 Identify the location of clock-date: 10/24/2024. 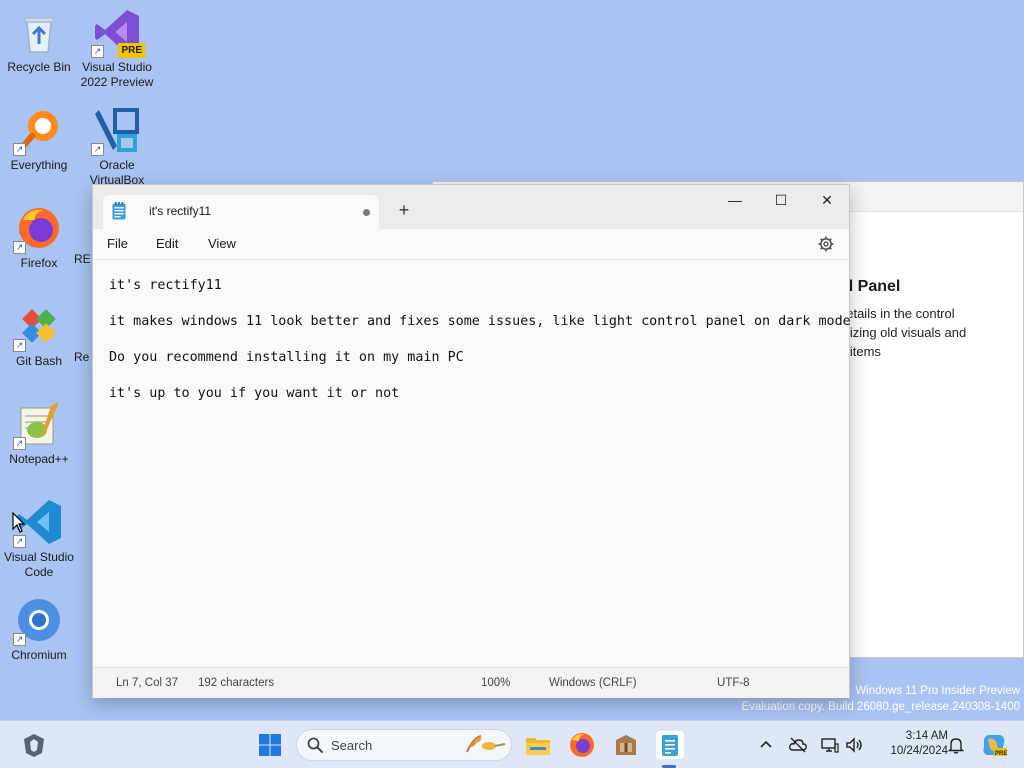
(919, 751).